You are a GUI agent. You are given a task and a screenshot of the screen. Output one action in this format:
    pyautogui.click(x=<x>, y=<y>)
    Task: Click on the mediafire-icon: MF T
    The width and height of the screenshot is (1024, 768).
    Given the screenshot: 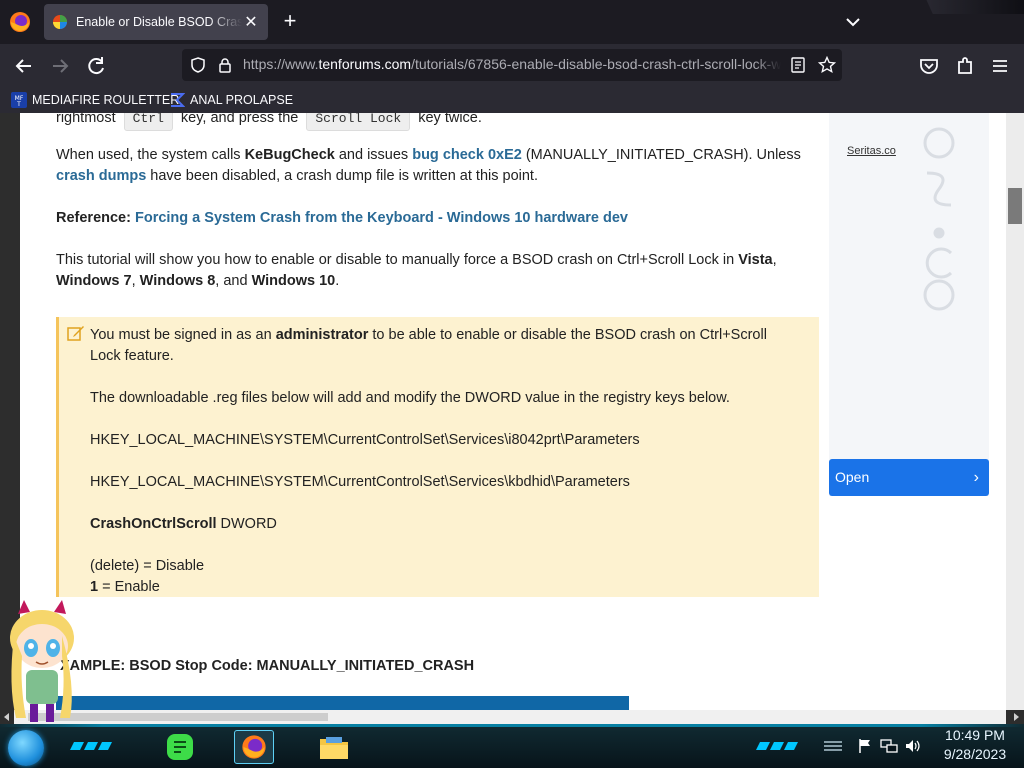 What is the action you would take?
    pyautogui.click(x=19, y=100)
    